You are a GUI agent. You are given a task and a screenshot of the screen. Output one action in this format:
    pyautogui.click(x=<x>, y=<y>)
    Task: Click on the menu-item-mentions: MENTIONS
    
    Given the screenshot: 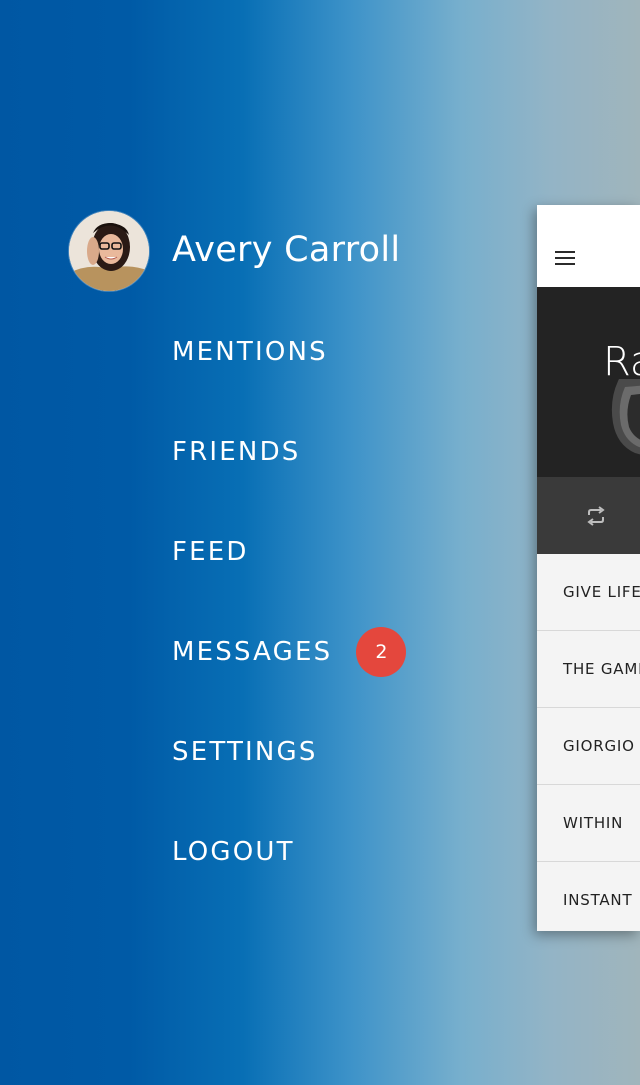 What is the action you would take?
    pyautogui.click(x=250, y=352)
    